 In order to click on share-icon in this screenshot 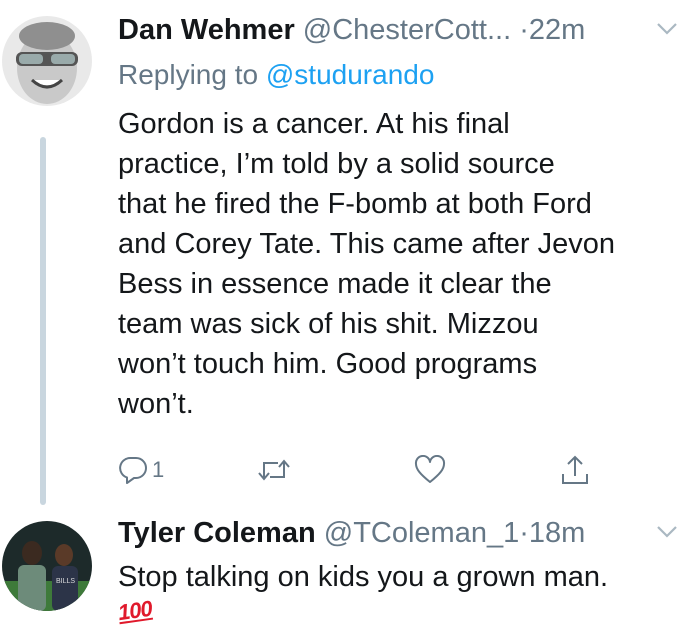, I will do `click(575, 469)`.